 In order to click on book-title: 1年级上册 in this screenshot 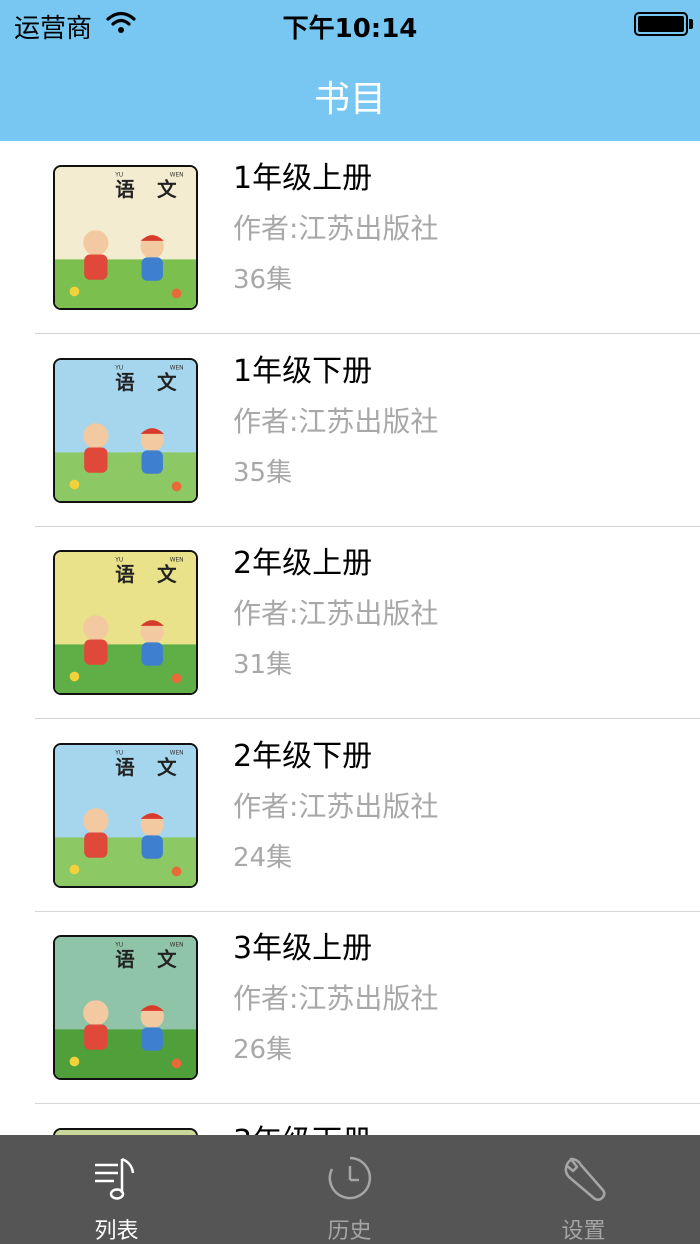, I will do `click(303, 178)`.